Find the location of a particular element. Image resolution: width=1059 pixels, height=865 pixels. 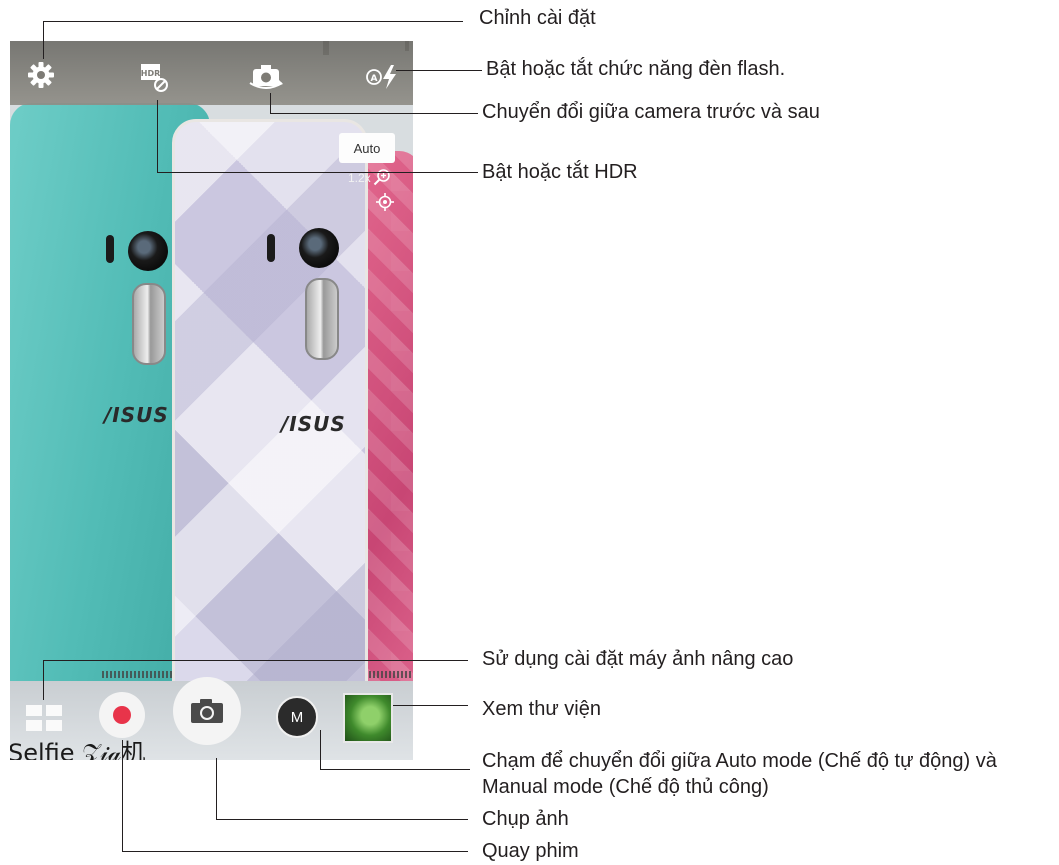

phone-speaker is located at coordinates (386, 674).